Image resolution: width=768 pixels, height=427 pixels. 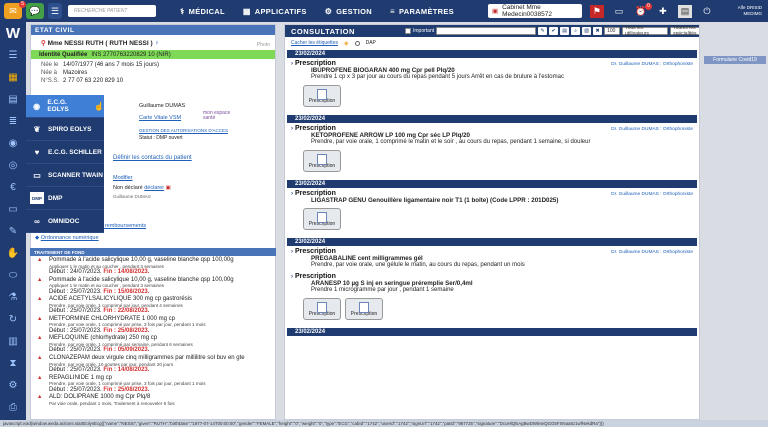 I want to click on declarer-link: déclarer, so click(x=154, y=188).